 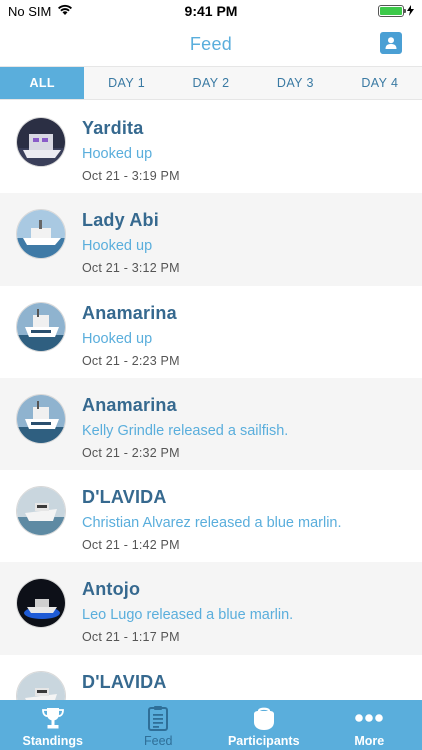 I want to click on timestamp: Oct 21 - 2:23 PM, so click(x=131, y=360).